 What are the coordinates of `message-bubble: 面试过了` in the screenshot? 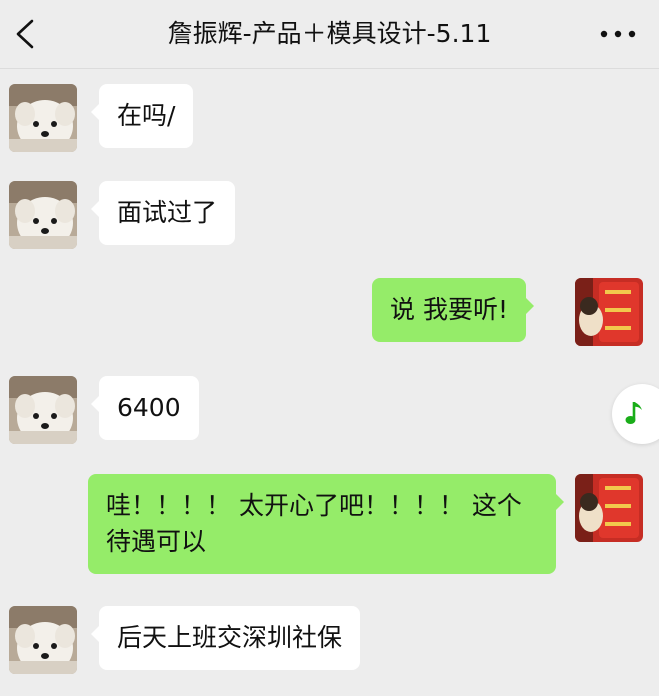 It's located at (163, 213).